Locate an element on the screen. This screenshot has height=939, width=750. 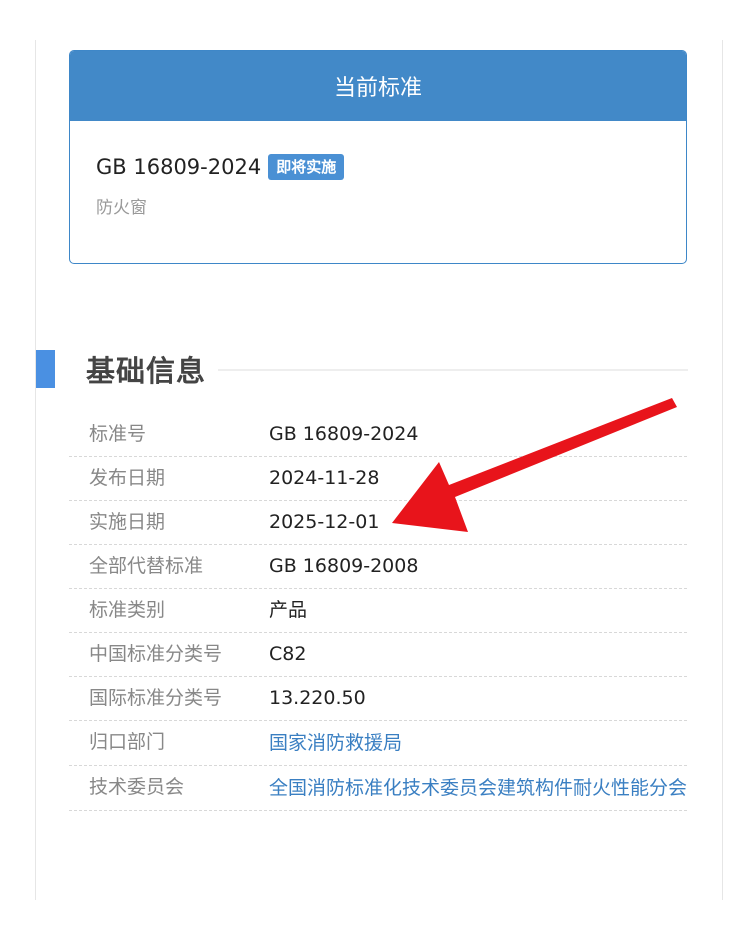
info-row-category: 标准类别 产品 is located at coordinates (378, 611).